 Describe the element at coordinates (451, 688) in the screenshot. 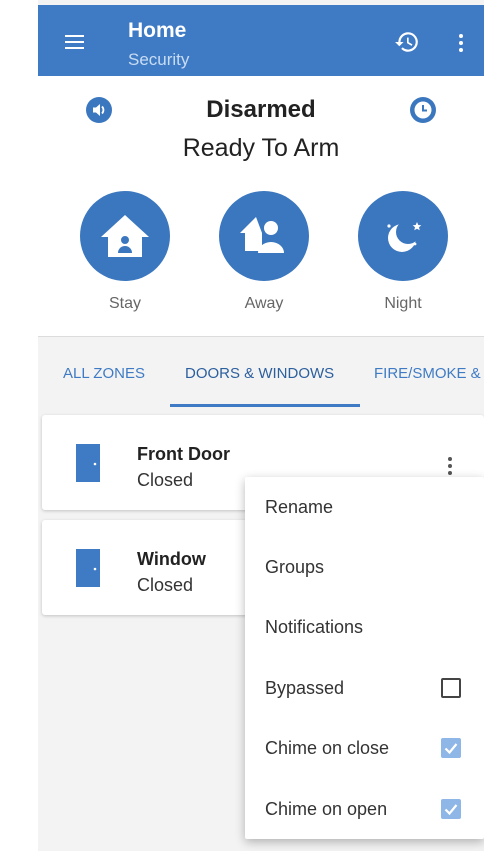

I see `bypassed-checkbox` at that location.